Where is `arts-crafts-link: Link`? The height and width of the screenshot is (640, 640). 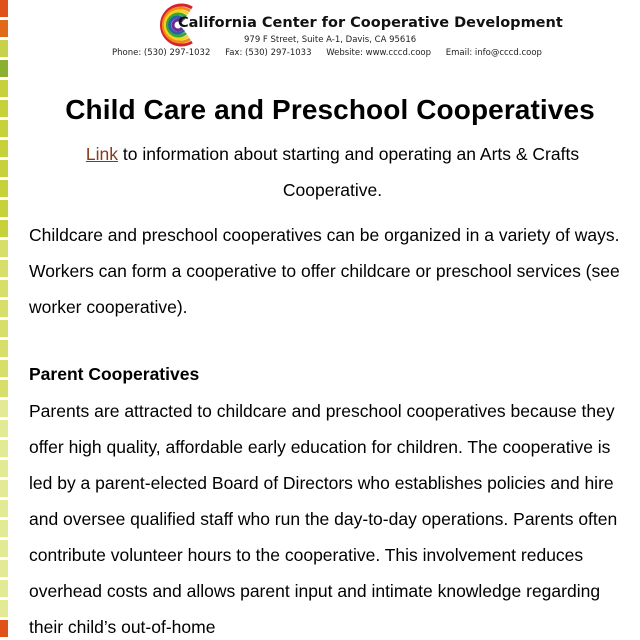 arts-crafts-link: Link is located at coordinates (102, 154).